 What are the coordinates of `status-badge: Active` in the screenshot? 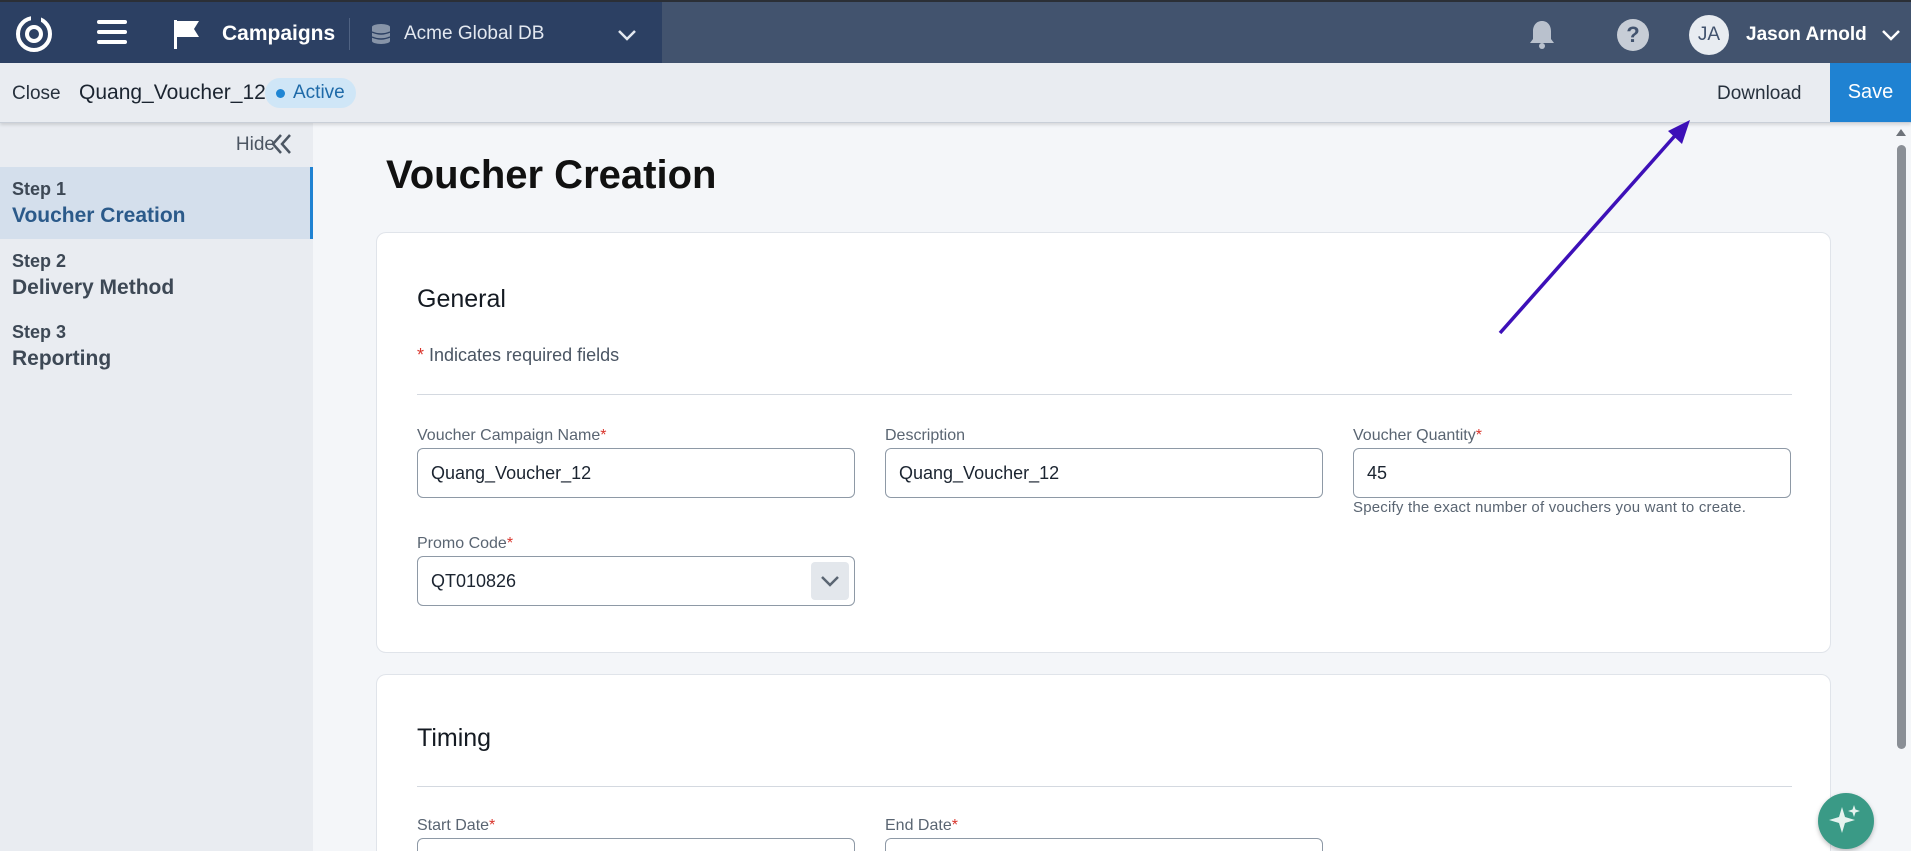 It's located at (310, 93).